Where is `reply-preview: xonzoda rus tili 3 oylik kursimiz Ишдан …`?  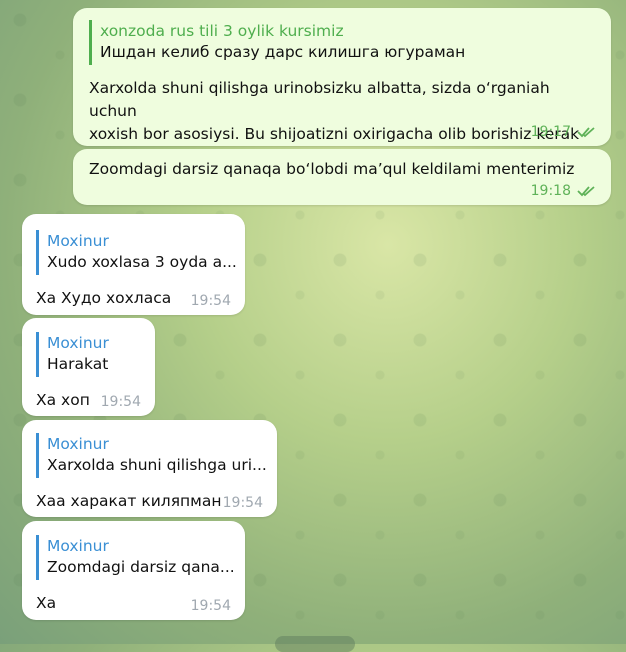 reply-preview: xonzoda rus tili 3 oylik kursimiz Ишдан … is located at coordinates (343, 42).